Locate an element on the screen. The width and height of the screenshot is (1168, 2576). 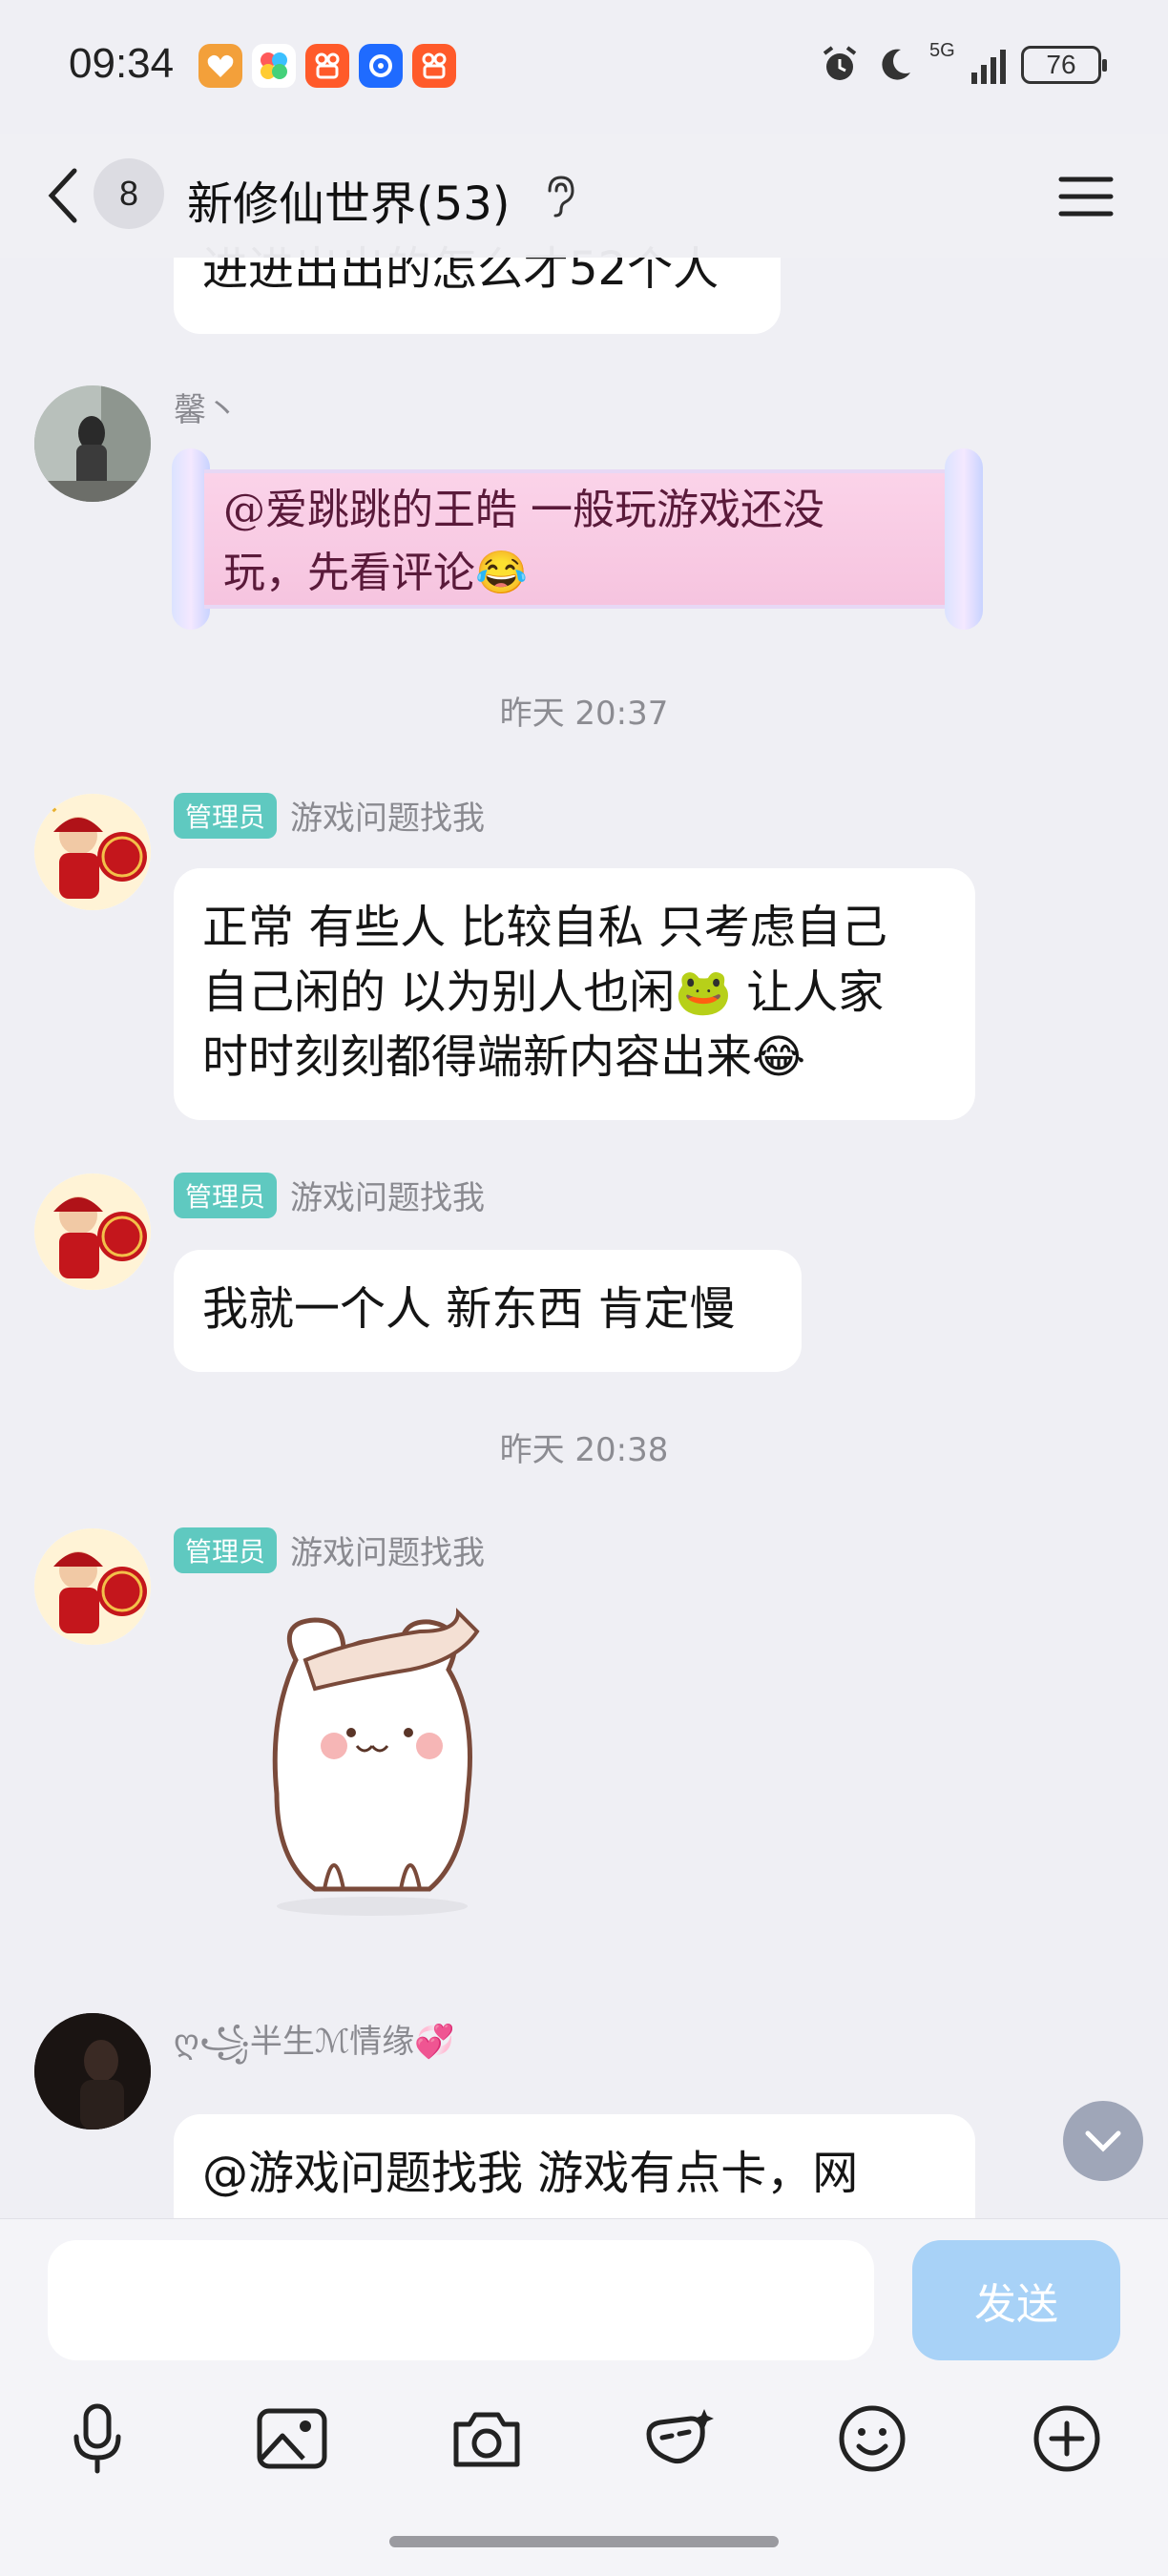
message-bubble: @游戏问题找我 游戏有点卡，网 is located at coordinates (575, 2166).